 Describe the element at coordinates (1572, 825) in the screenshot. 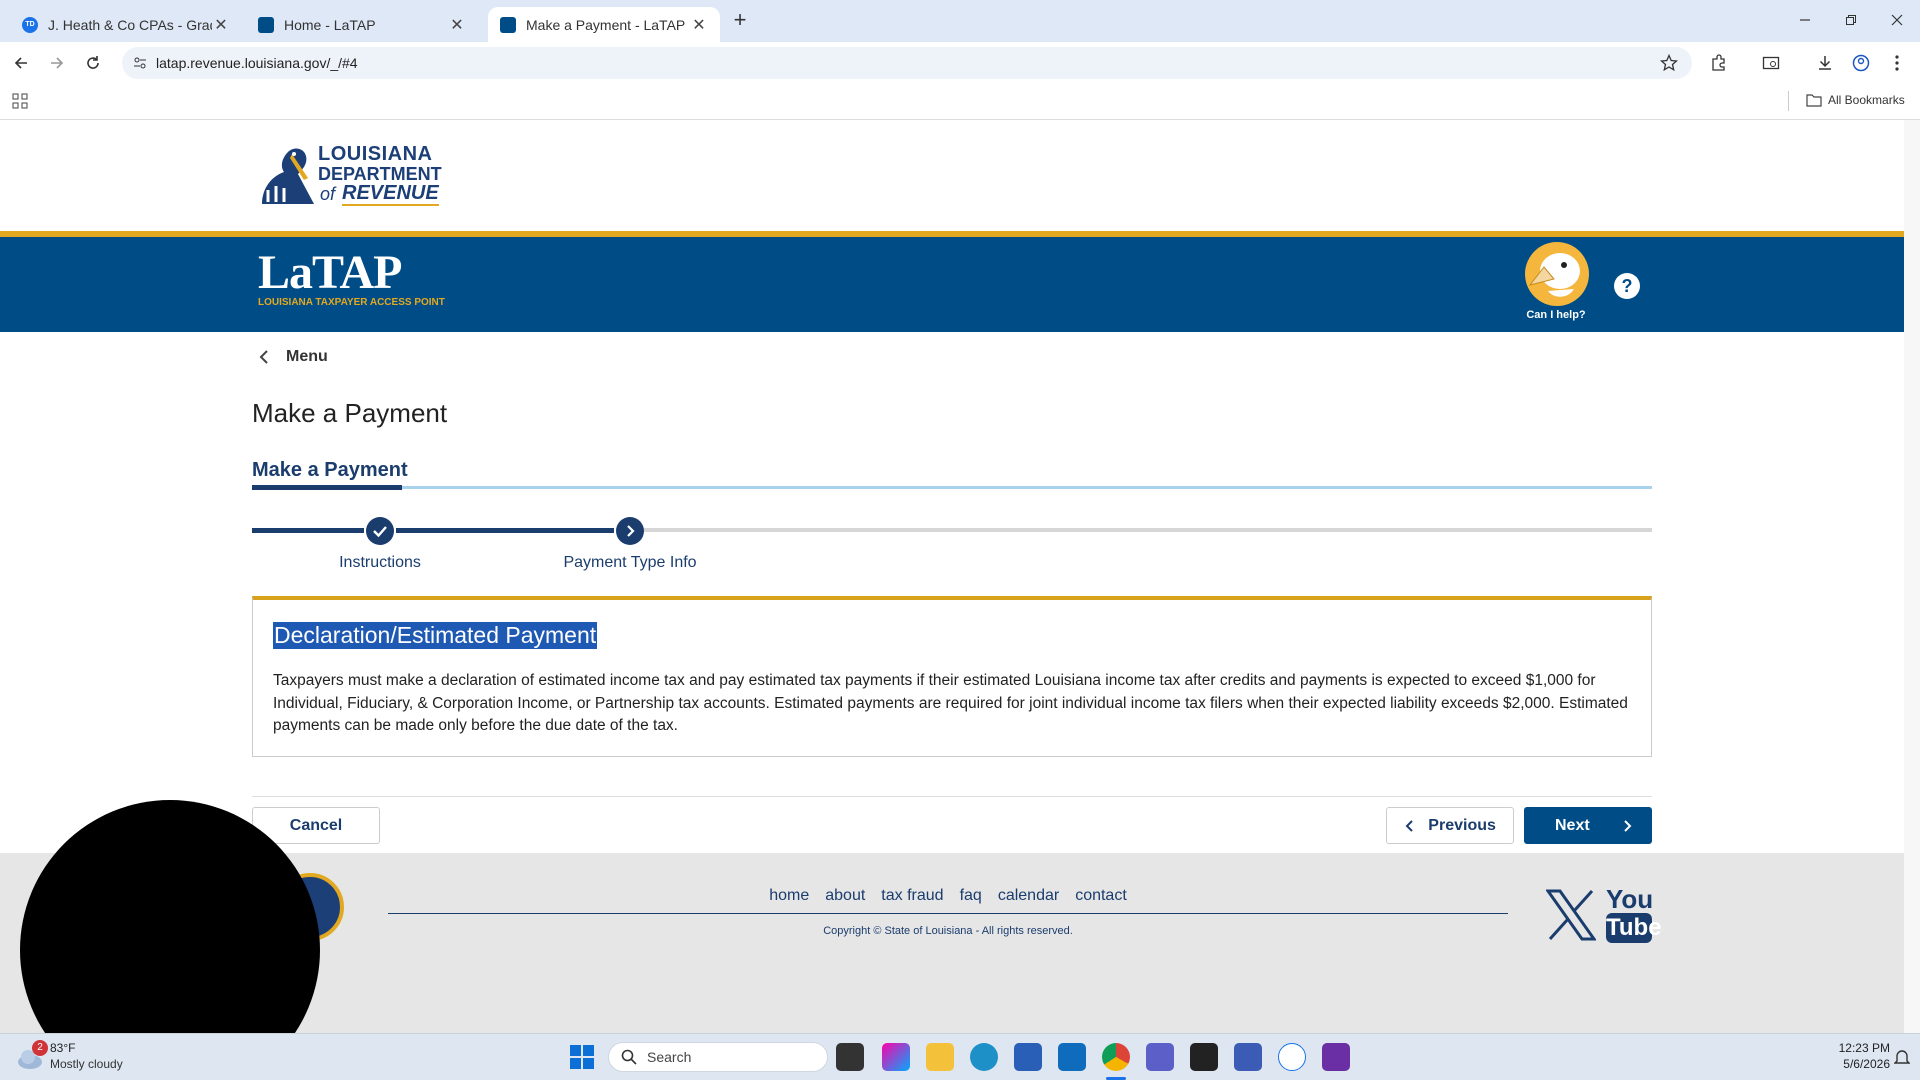

I see `next-label: Next` at that location.